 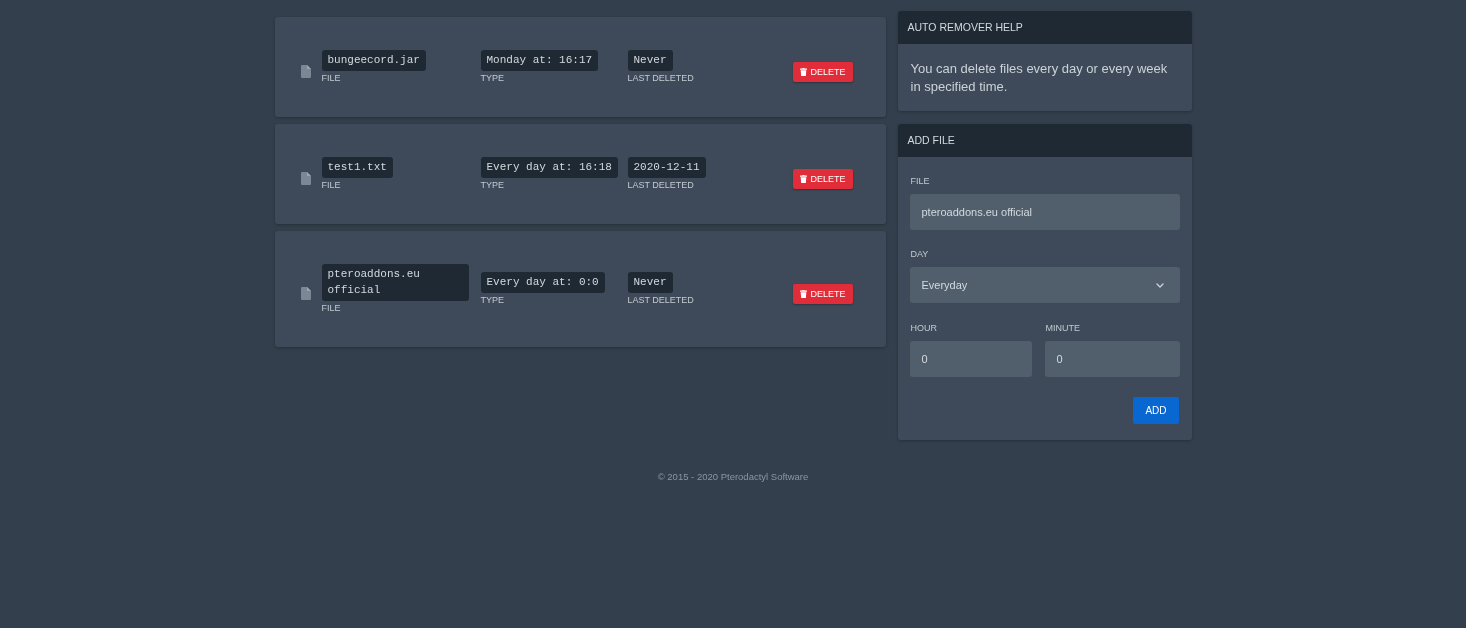 I want to click on field-label: HOUR, so click(x=923, y=328).